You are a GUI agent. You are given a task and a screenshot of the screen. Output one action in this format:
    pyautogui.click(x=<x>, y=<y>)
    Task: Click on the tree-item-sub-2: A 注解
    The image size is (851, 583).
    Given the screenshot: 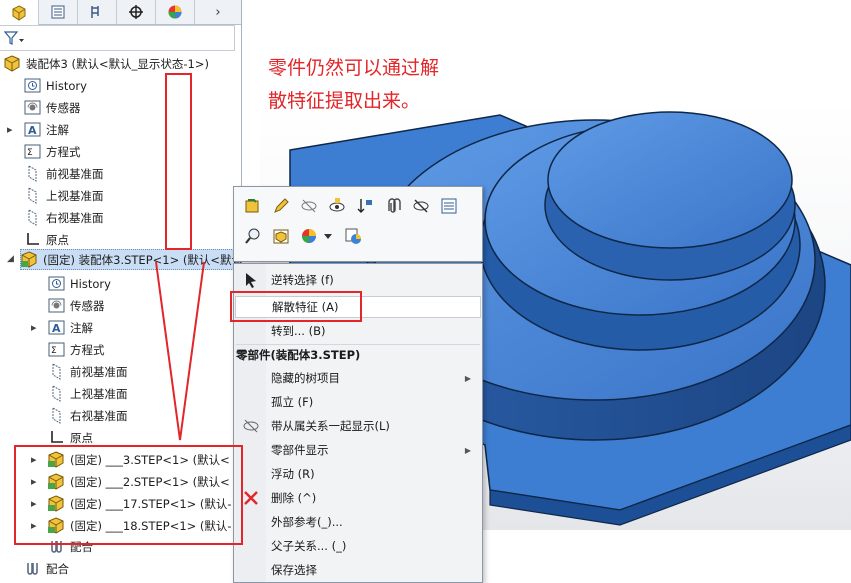 What is the action you would take?
    pyautogui.click(x=70, y=327)
    